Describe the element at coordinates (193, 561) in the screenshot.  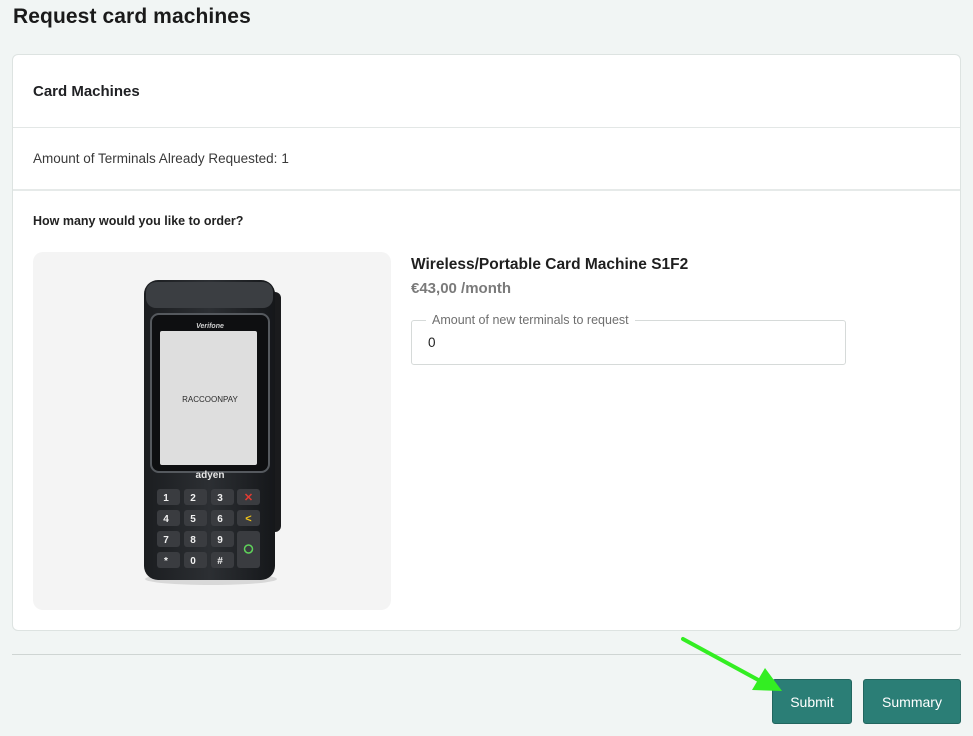
I see `keypad-key-label: 0` at that location.